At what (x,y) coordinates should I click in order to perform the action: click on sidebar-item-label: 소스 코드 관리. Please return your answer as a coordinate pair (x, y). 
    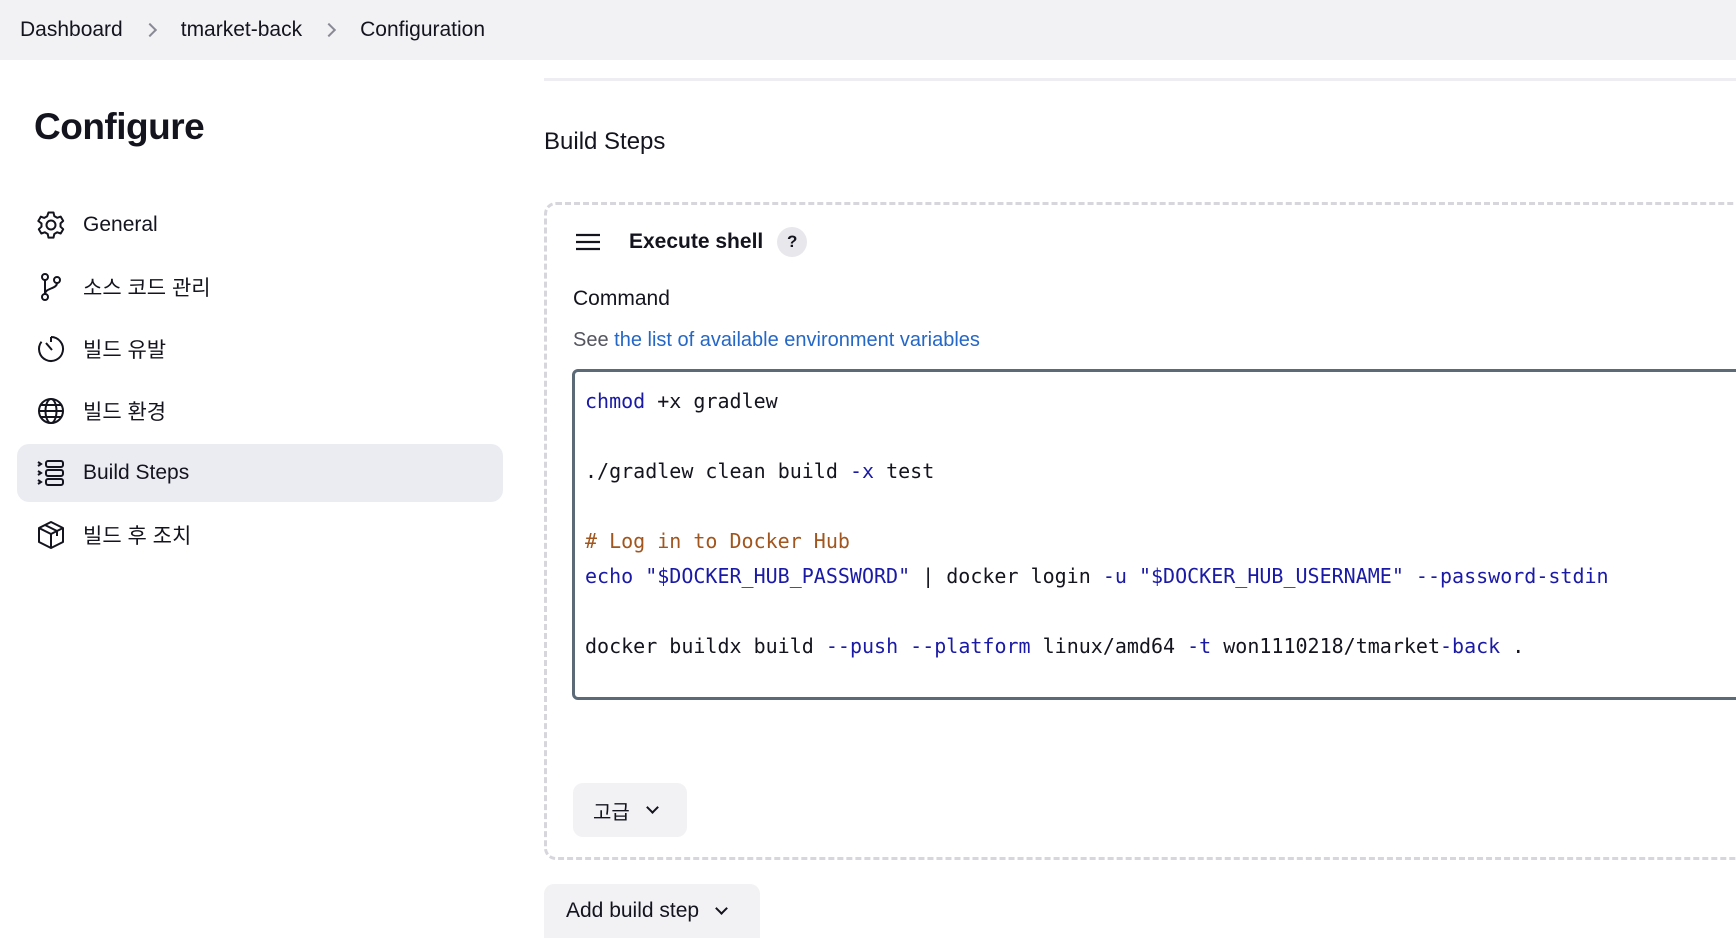
    Looking at the image, I should click on (147, 288).